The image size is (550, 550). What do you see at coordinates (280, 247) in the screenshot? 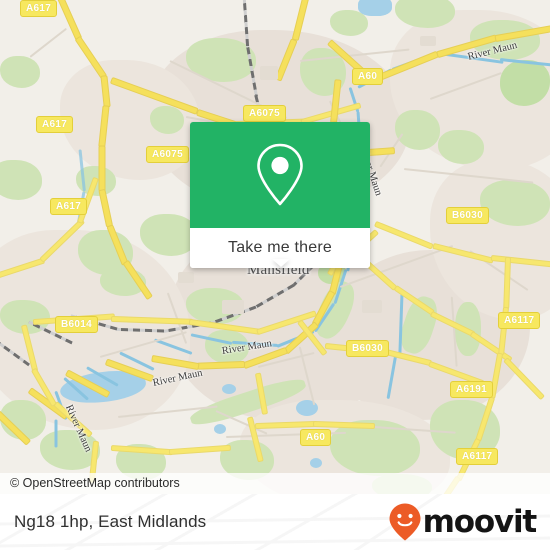
I see `take-me-there-label: Take me there` at bounding box center [280, 247].